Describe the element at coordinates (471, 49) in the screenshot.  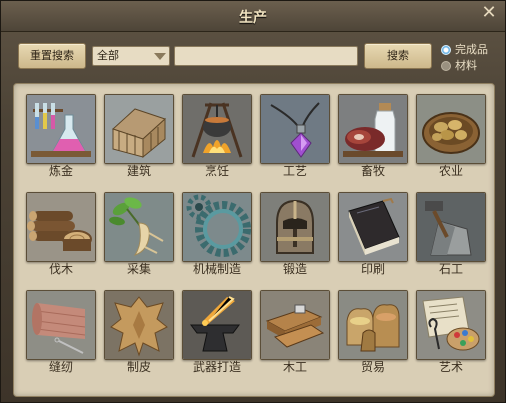
I see `filter-label-finished: 完成品` at that location.